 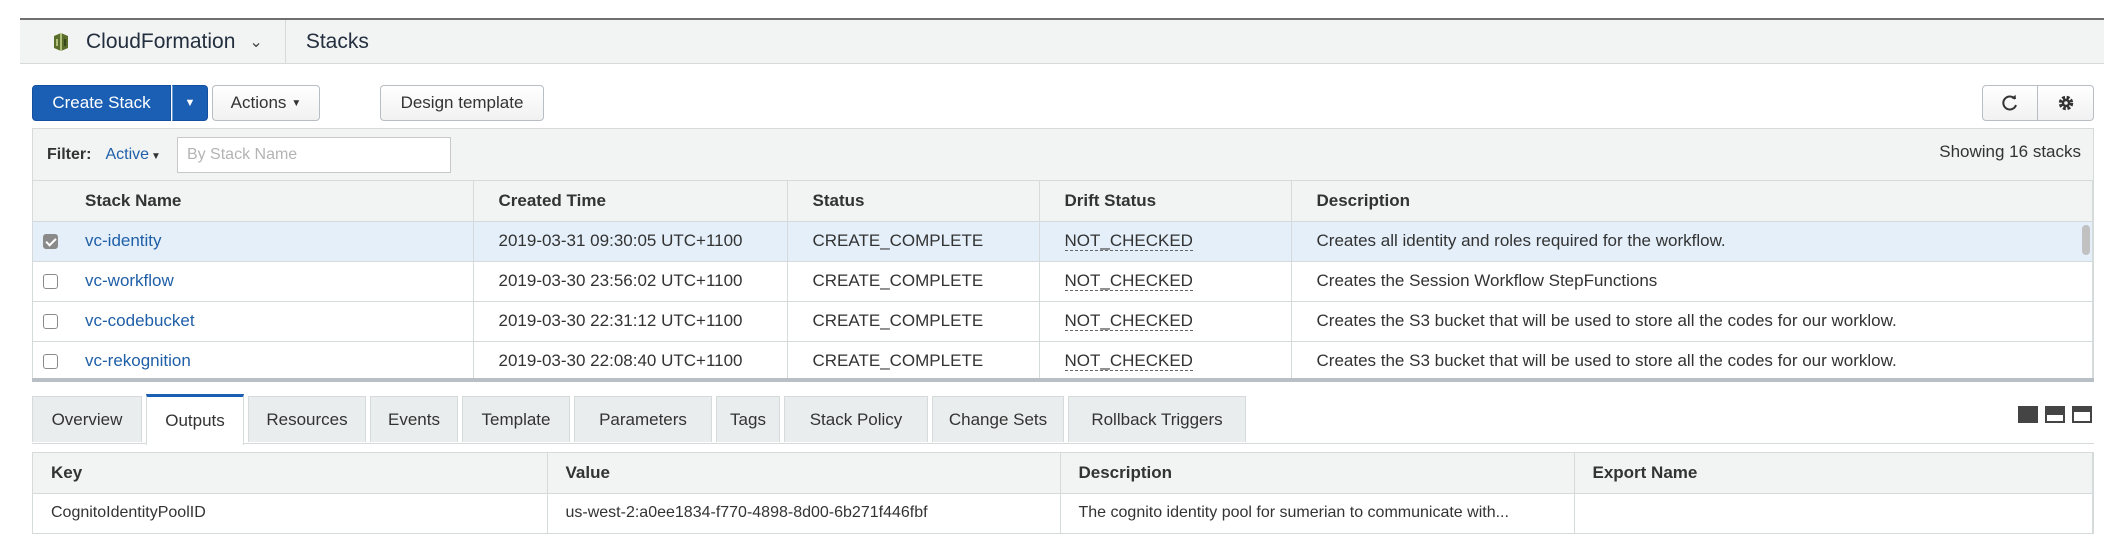 I want to click on panel-resize-handle, so click(x=1063, y=380).